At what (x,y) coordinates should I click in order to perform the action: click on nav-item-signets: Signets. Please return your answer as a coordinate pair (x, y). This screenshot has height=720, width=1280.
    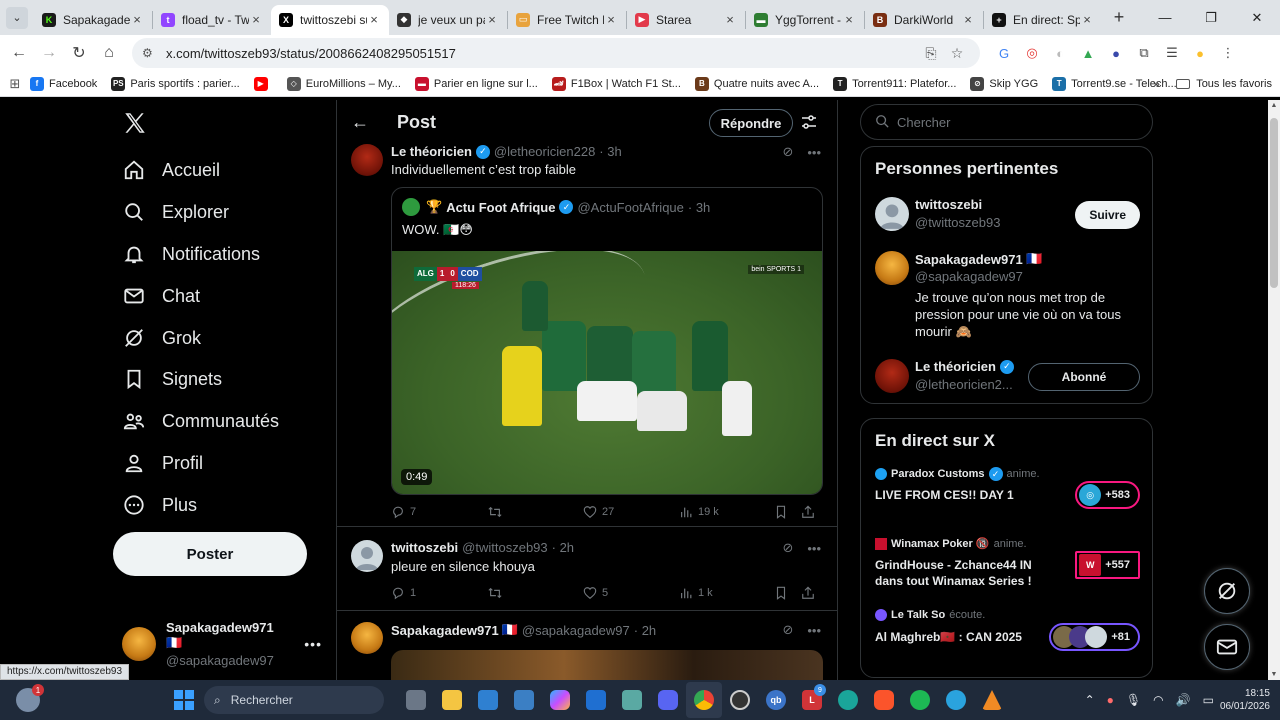
    Looking at the image, I should click on (172, 379).